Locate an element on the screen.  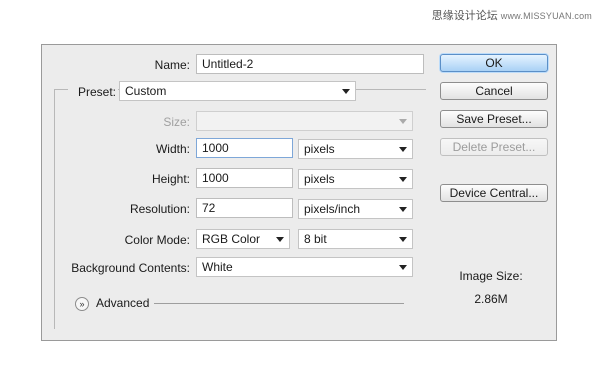
image-size-value: 2.86M is located at coordinates (491, 299).